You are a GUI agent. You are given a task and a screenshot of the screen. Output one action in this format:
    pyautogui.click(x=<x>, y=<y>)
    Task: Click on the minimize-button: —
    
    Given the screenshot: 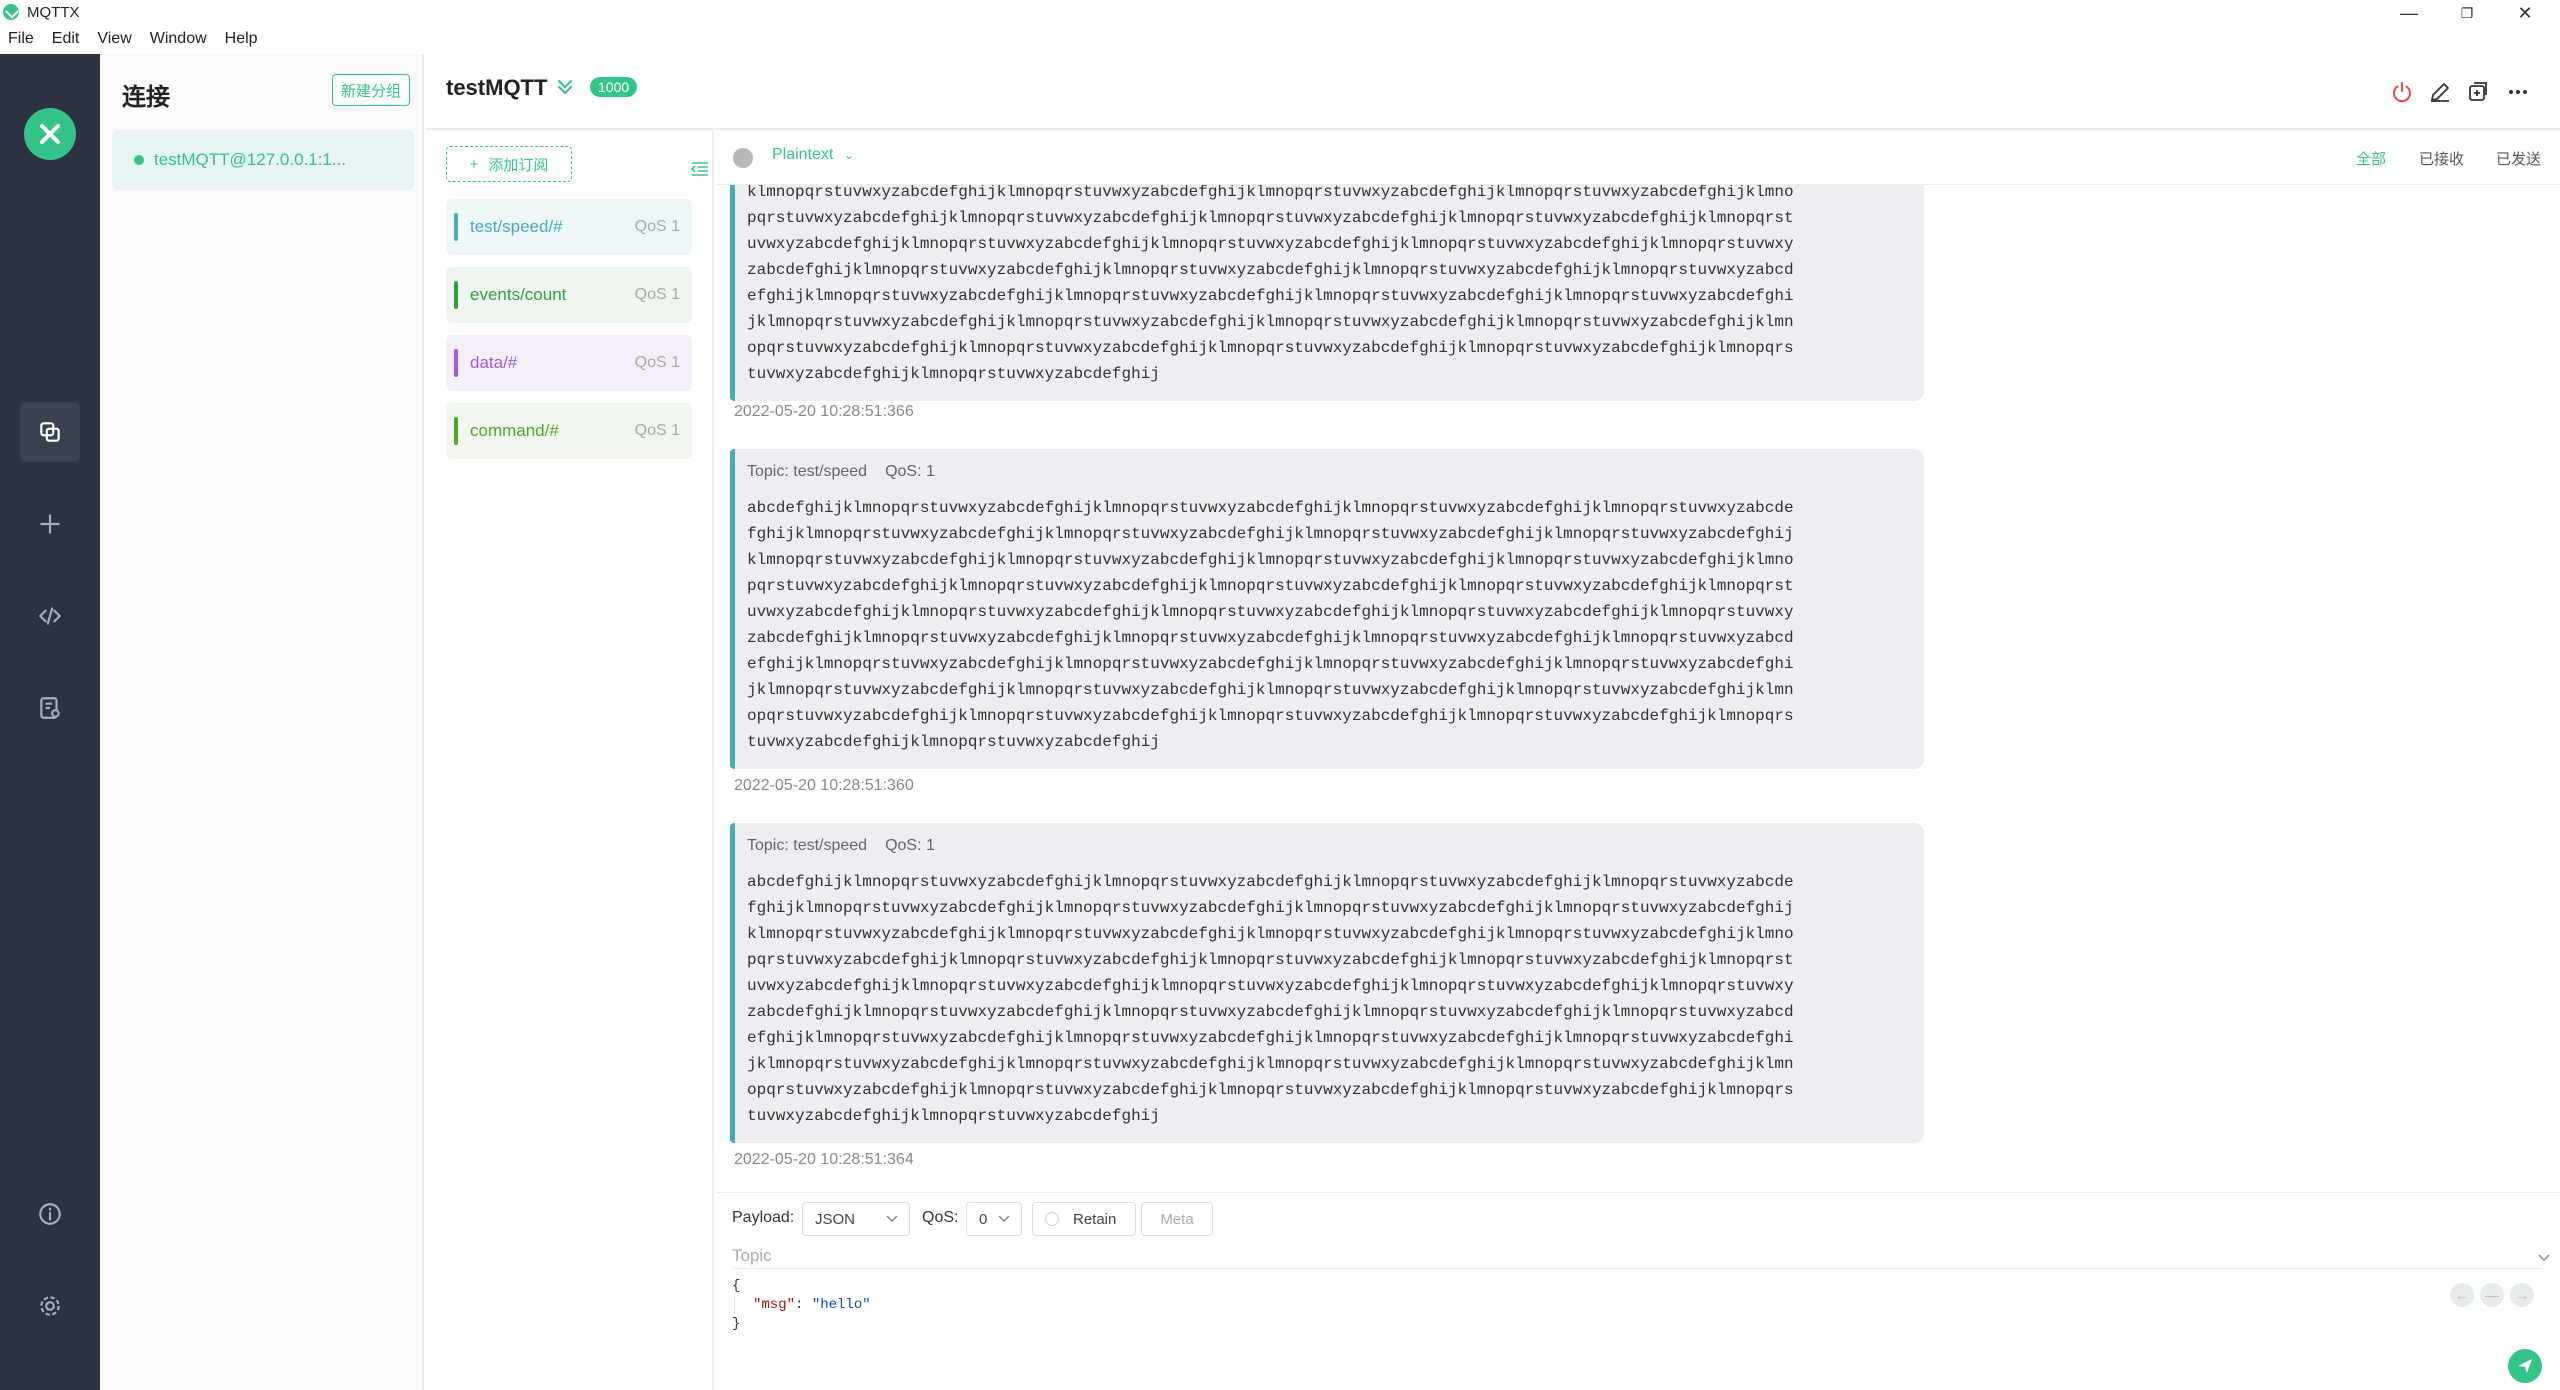 What is the action you would take?
    pyautogui.click(x=2409, y=13)
    